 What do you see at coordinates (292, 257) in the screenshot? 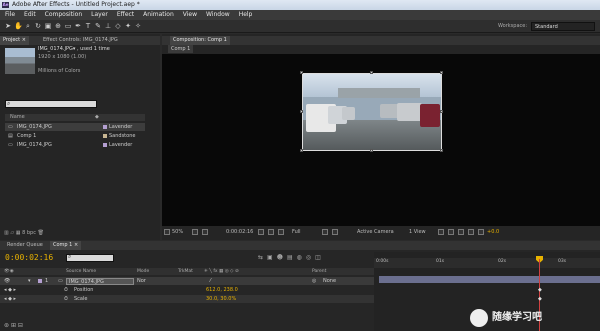
I see `frame-blending-icon: ▤` at bounding box center [292, 257].